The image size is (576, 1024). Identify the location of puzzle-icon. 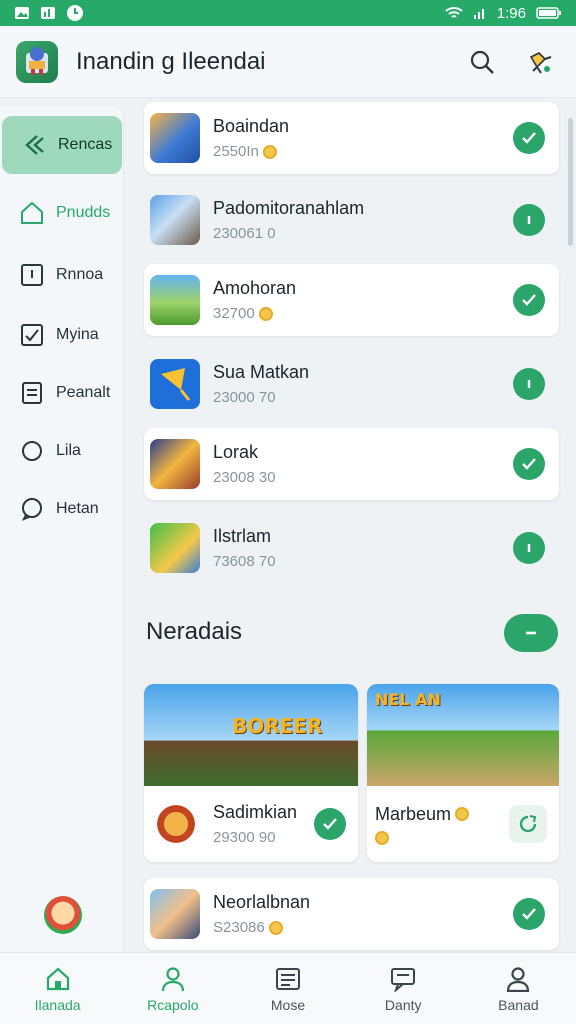
(540, 62).